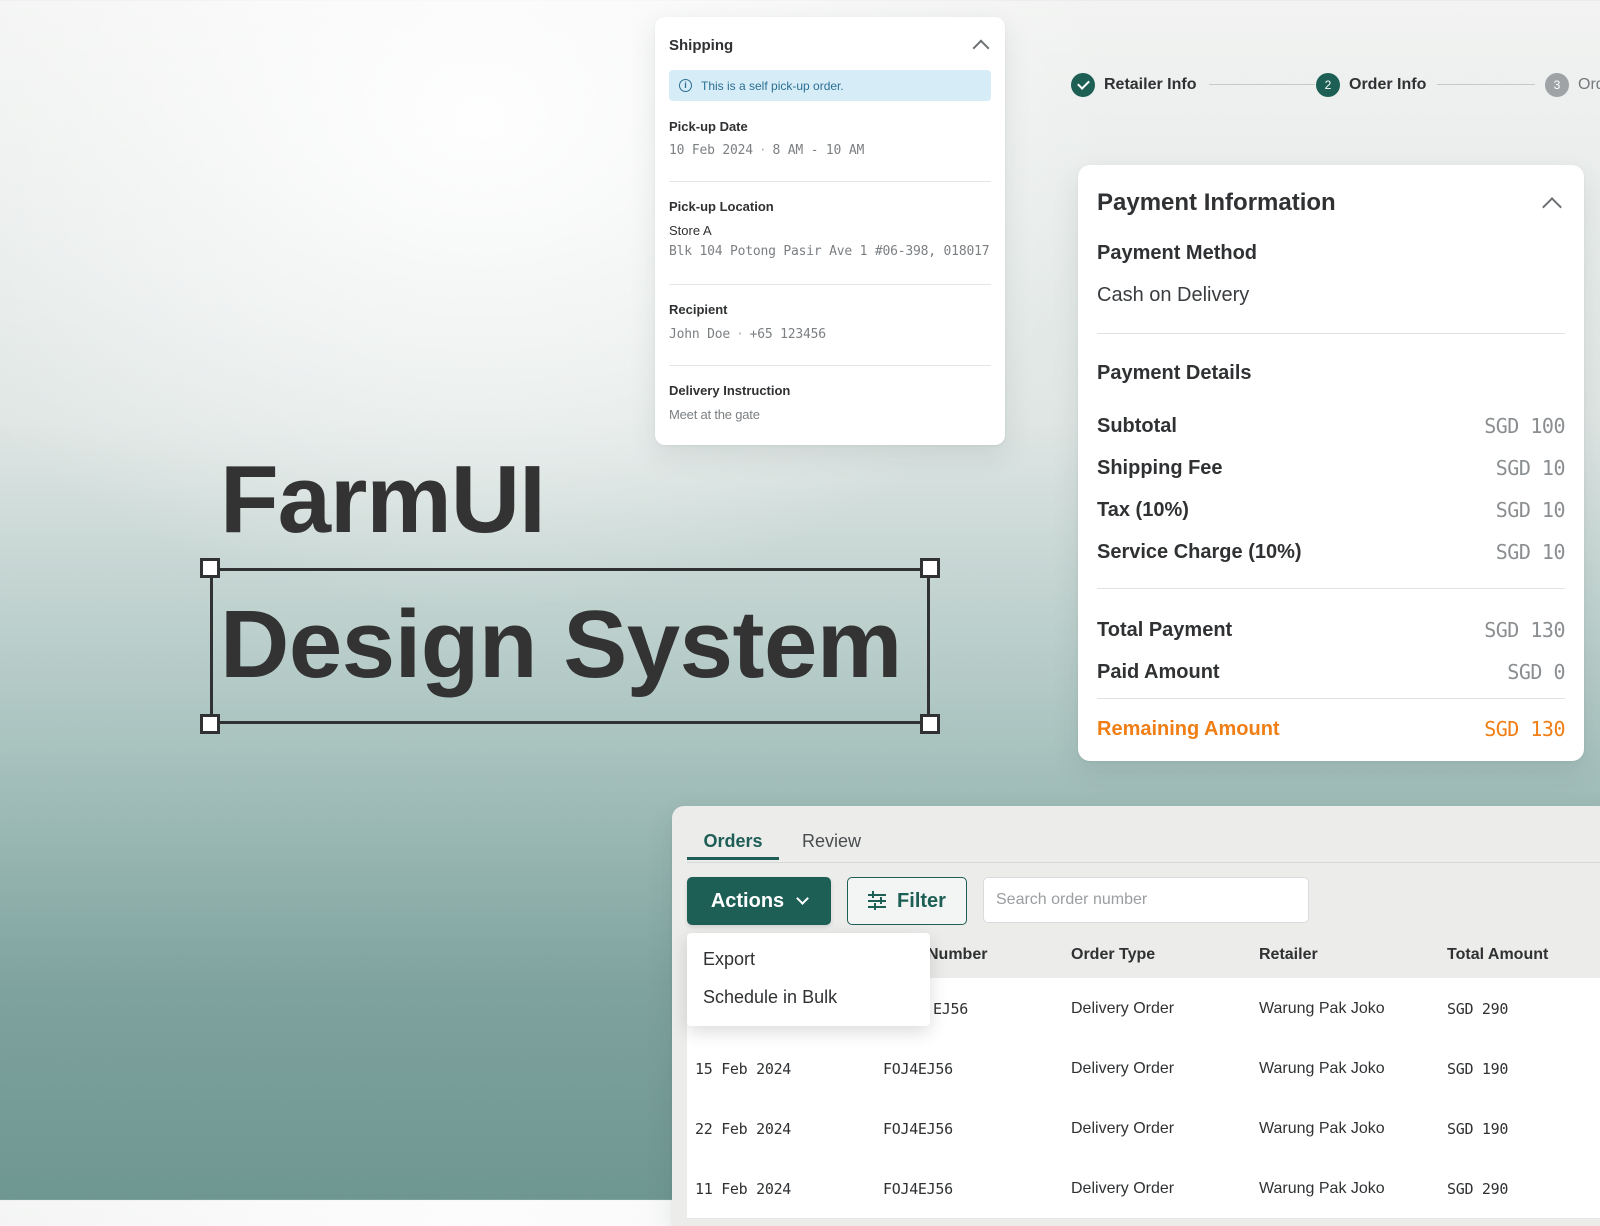  I want to click on row-value: SGD 100, so click(1524, 426).